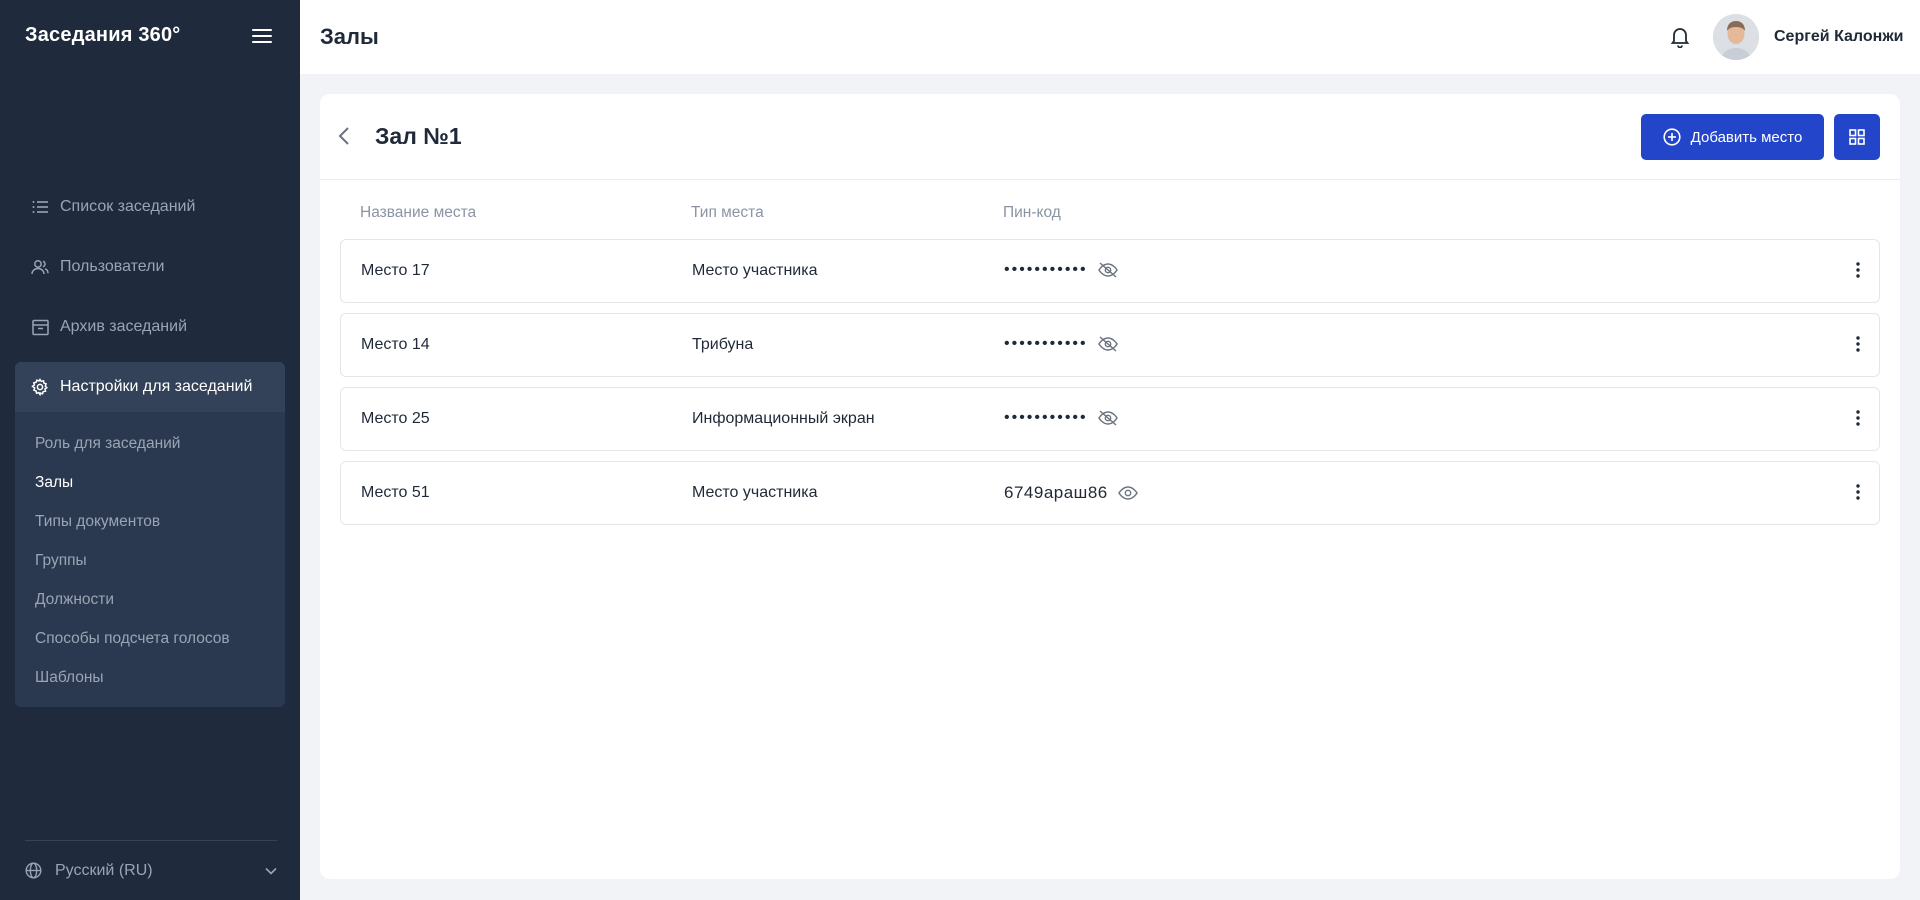 Image resolution: width=1920 pixels, height=900 pixels. I want to click on bell-icon, so click(1680, 37).